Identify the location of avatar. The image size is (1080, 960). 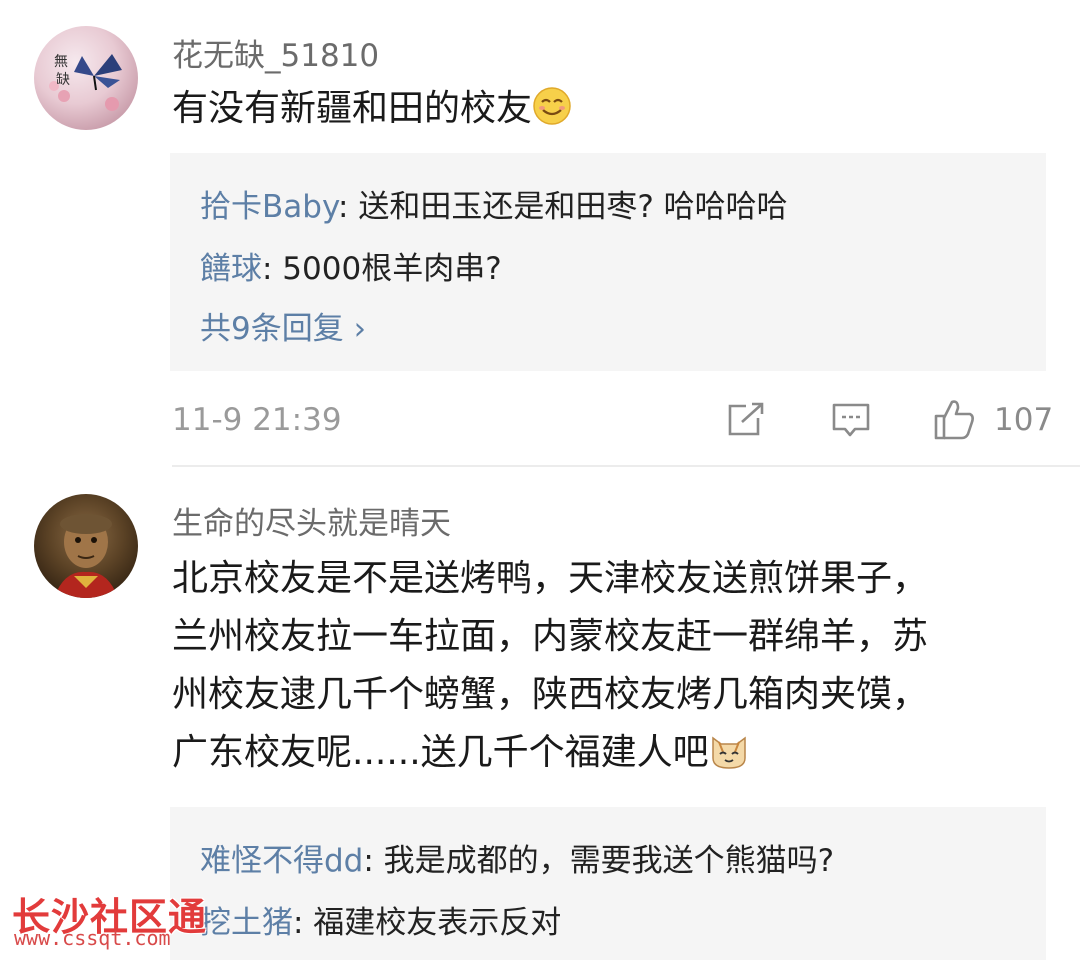
(86, 546).